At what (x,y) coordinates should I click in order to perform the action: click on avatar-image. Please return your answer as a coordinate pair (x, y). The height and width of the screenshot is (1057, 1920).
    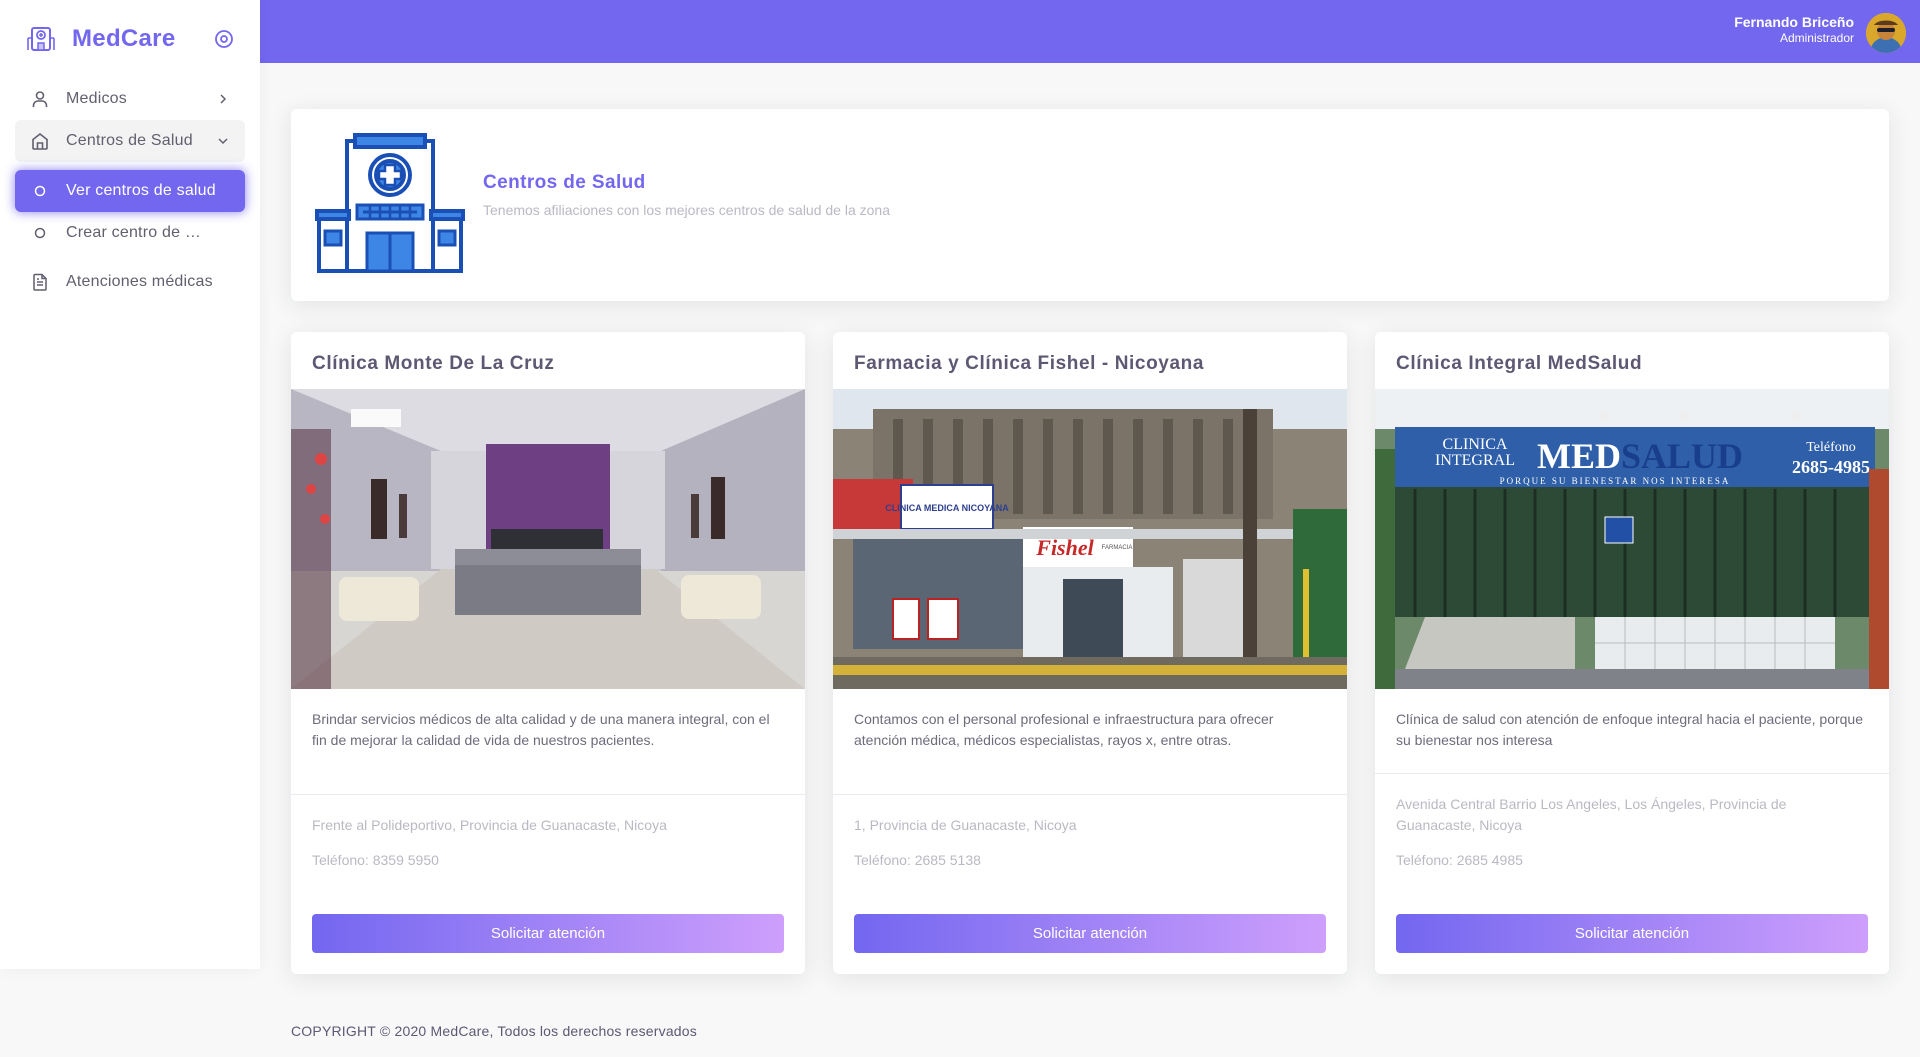
    Looking at the image, I should click on (1886, 33).